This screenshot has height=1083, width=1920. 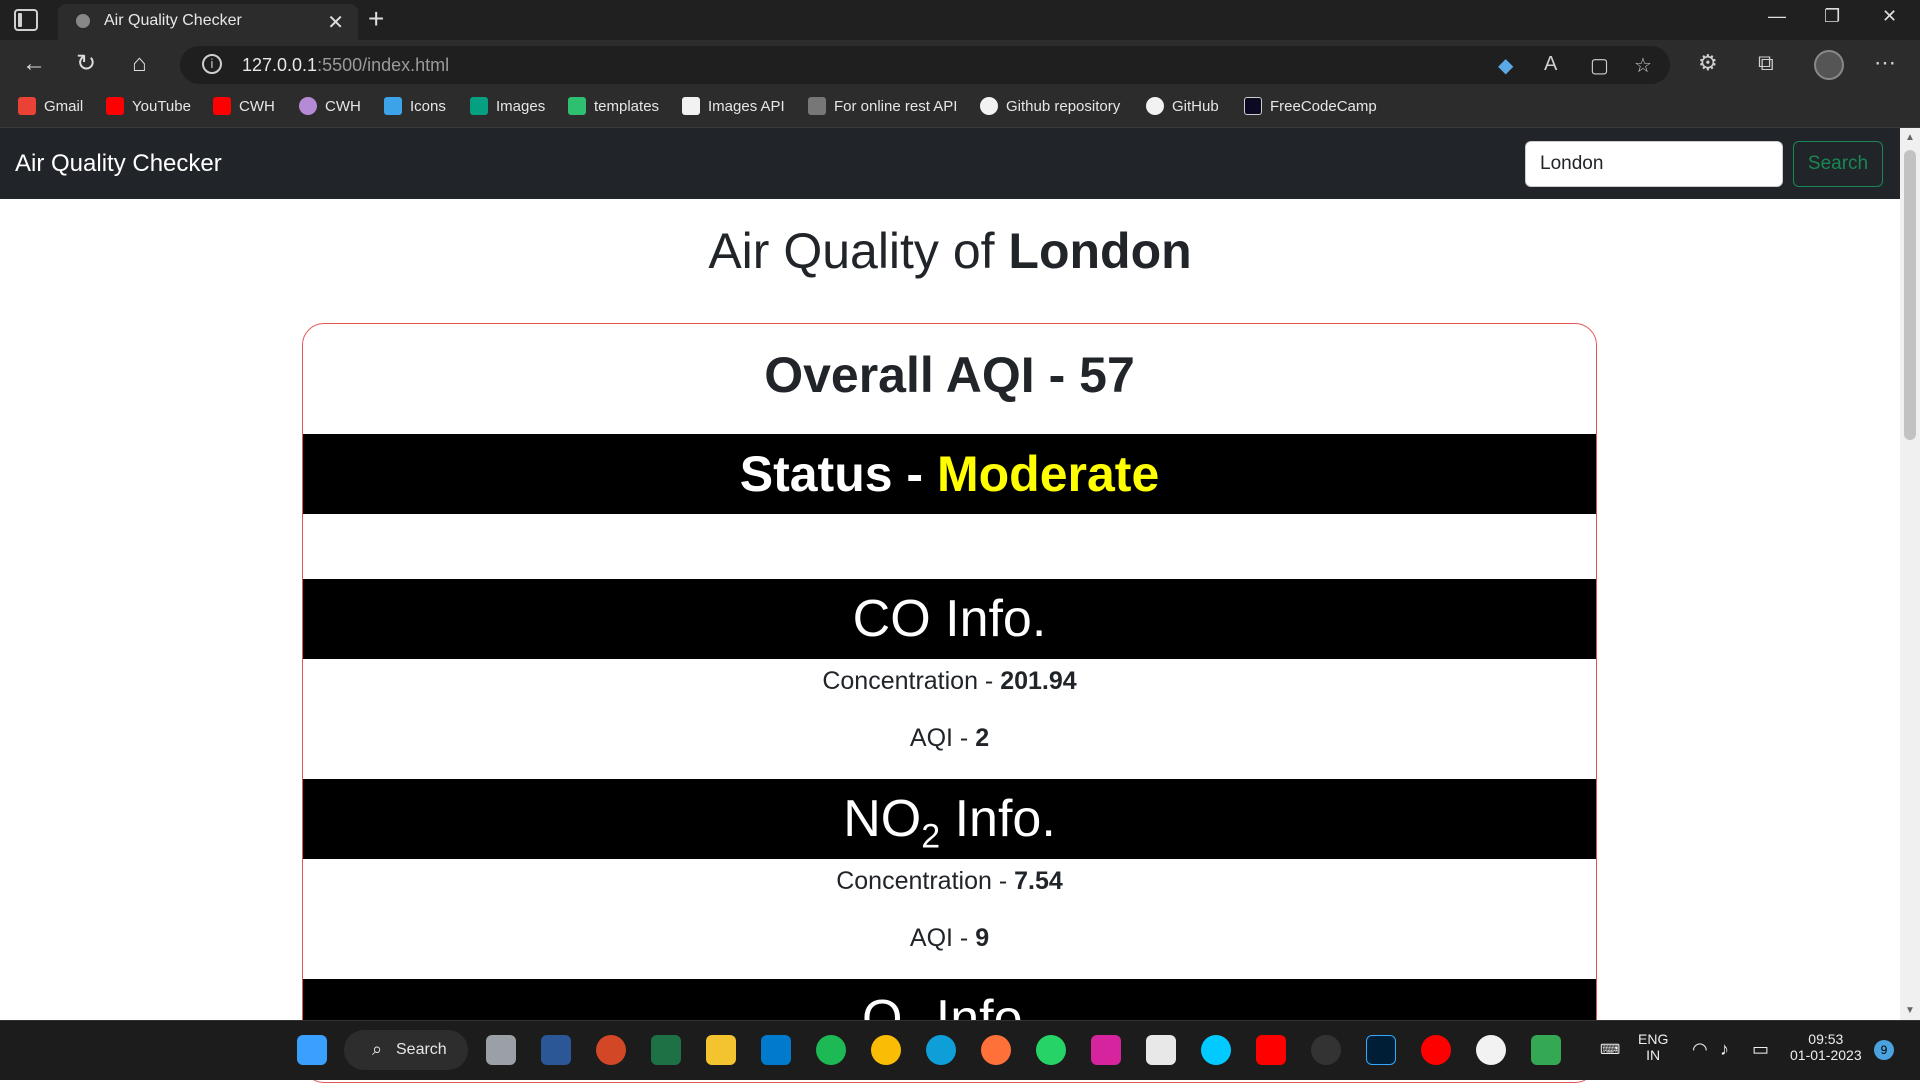 What do you see at coordinates (1436, 1050) in the screenshot?
I see `youtube-music-icon` at bounding box center [1436, 1050].